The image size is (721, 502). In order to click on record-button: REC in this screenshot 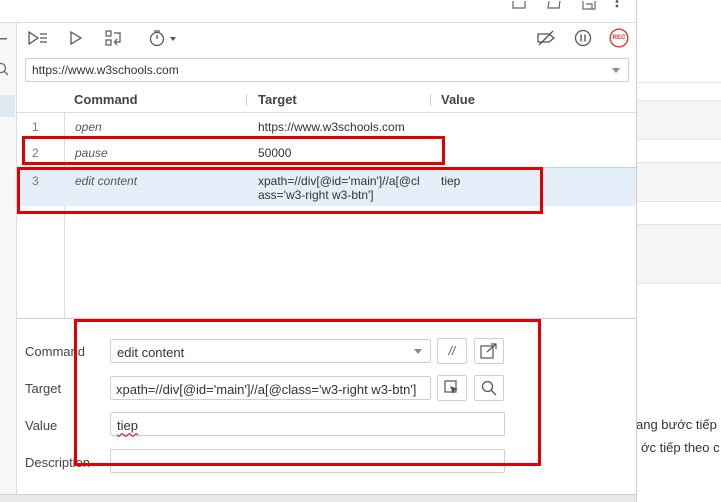, I will do `click(619, 38)`.